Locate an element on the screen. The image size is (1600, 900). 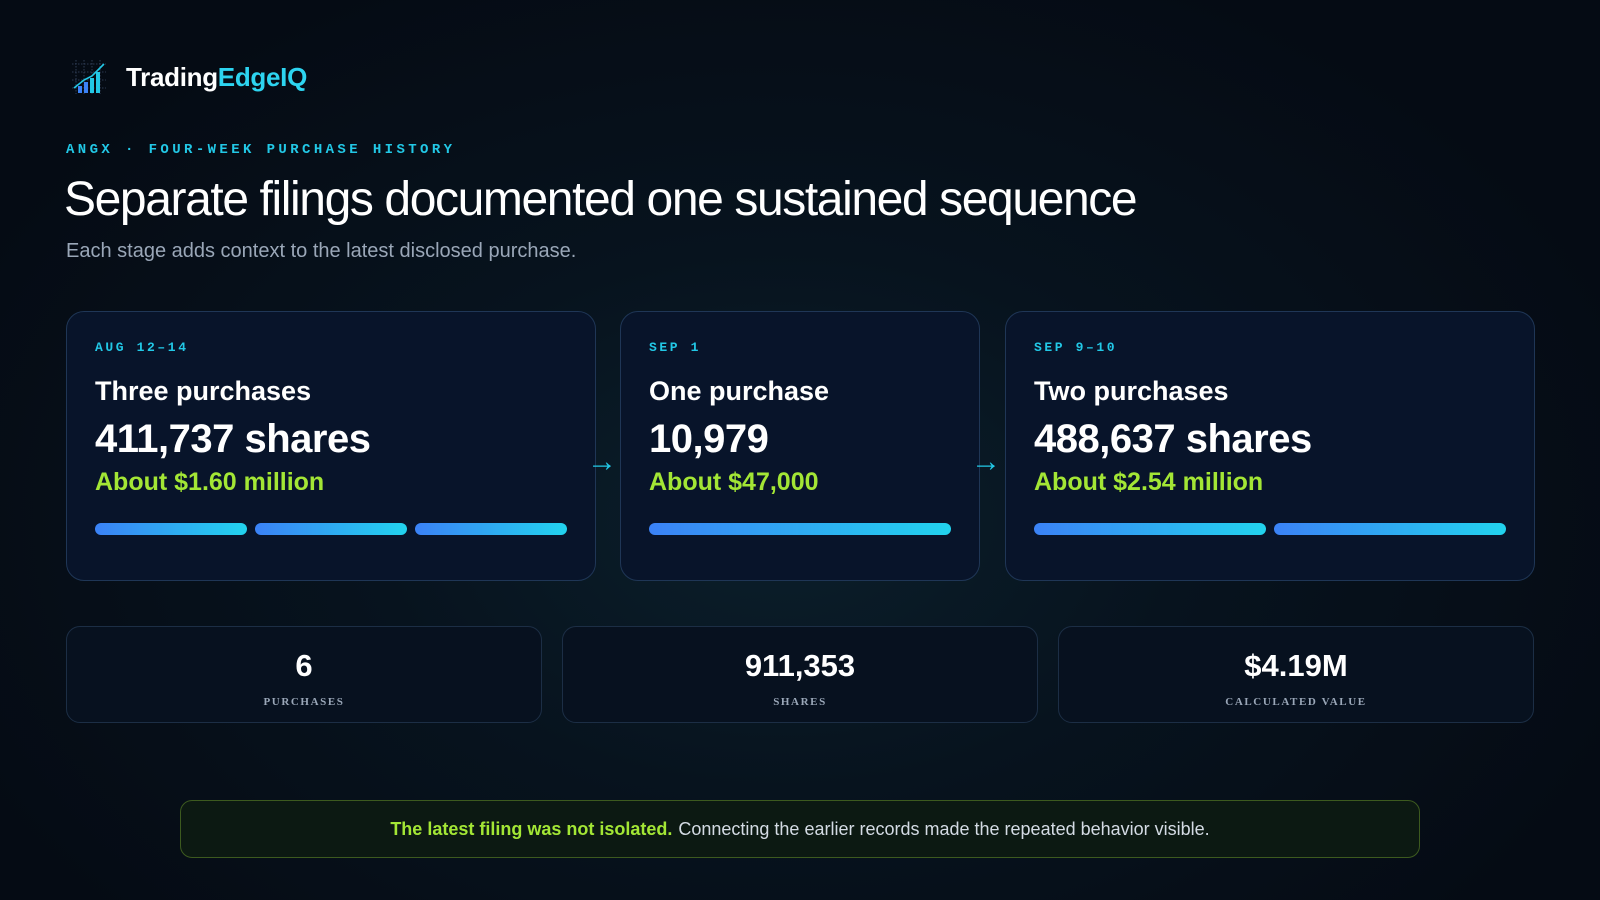
eyebrow: ANGX · FOUR-WEEK PURCHASE HISTORY is located at coordinates (261, 150).